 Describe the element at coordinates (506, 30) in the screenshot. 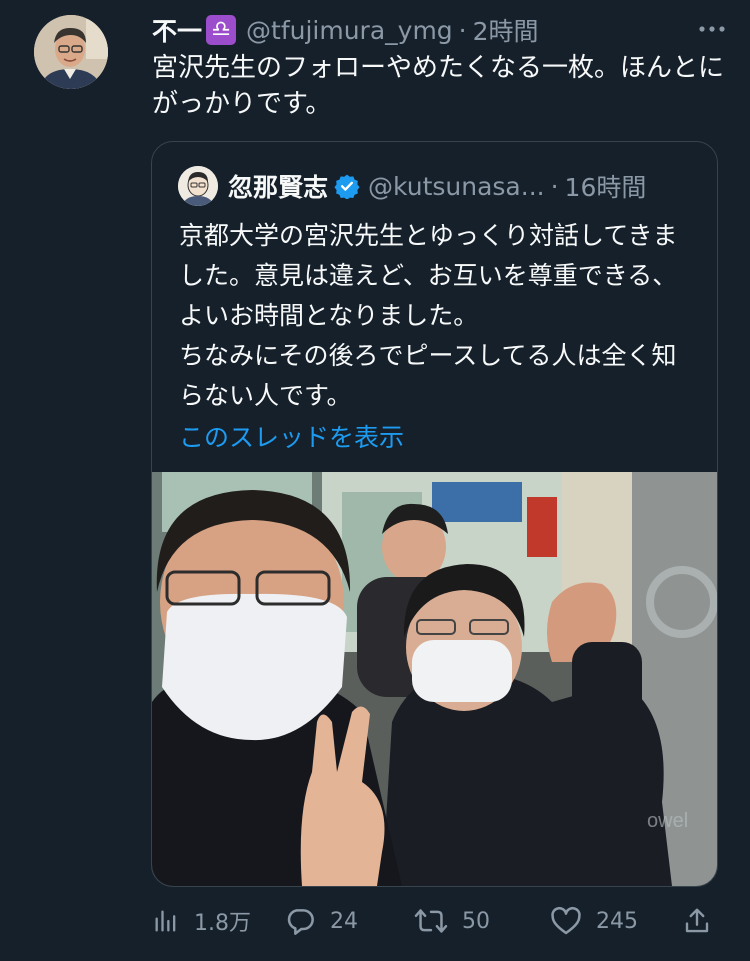

I see `tweet-timestamp: 2時間` at that location.